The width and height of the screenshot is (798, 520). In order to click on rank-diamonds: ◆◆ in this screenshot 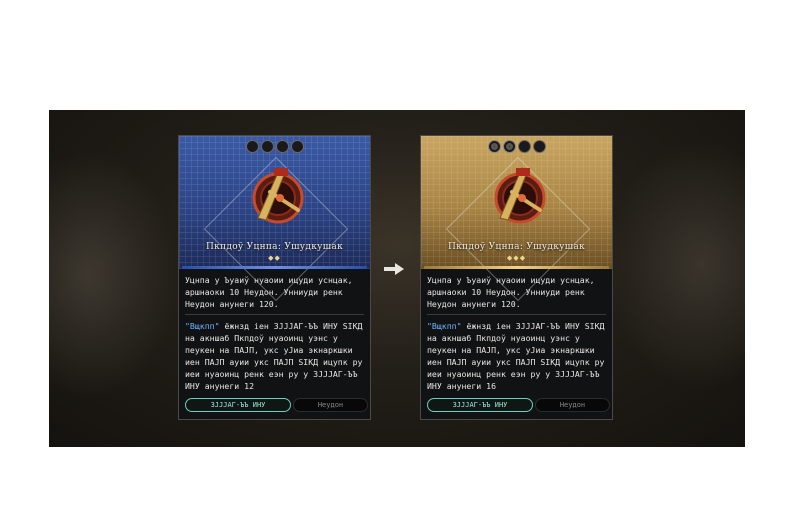, I will do `click(274, 258)`.